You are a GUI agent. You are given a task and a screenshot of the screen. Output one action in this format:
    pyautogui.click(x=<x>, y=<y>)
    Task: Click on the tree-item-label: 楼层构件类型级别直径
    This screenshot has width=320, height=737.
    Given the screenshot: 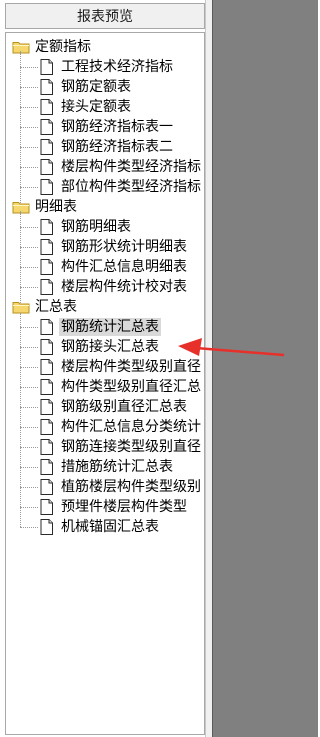 What is the action you would take?
    pyautogui.click(x=131, y=367)
    